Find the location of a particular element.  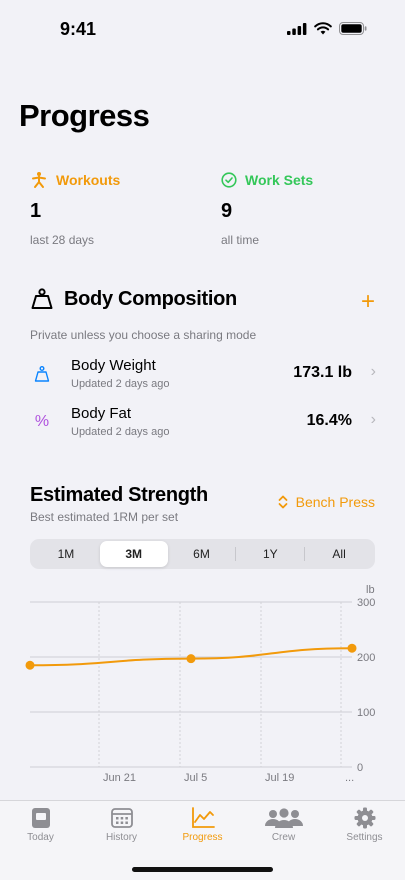

tab-crew: Crew is located at coordinates (283, 825).